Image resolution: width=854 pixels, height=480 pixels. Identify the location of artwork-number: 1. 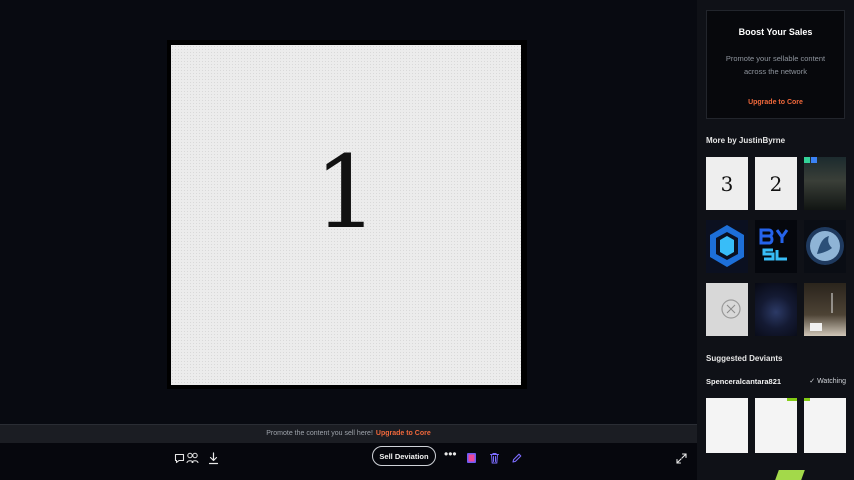
(346, 192).